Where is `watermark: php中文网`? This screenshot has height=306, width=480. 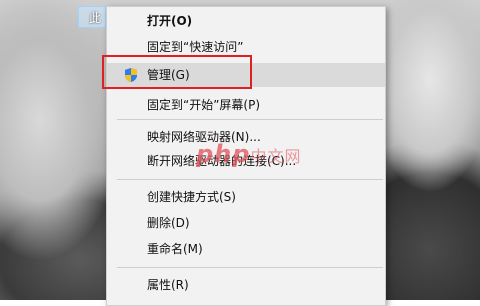 watermark: php中文网 is located at coordinates (256, 155).